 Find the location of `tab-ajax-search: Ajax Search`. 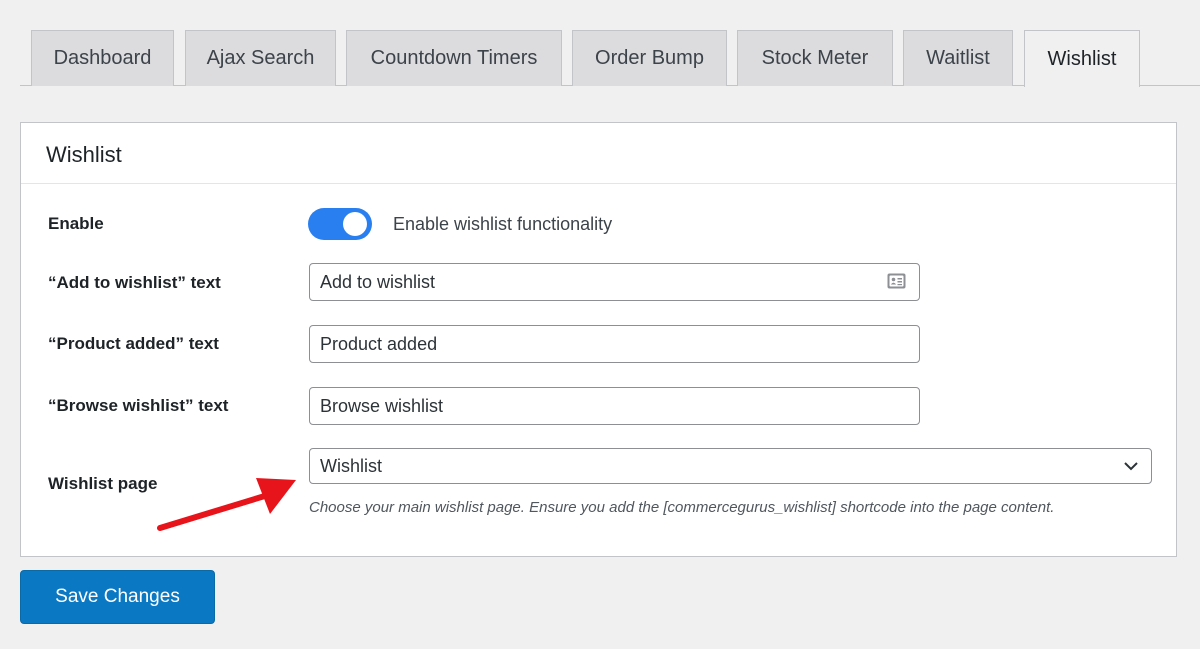

tab-ajax-search: Ajax Search is located at coordinates (260, 58).